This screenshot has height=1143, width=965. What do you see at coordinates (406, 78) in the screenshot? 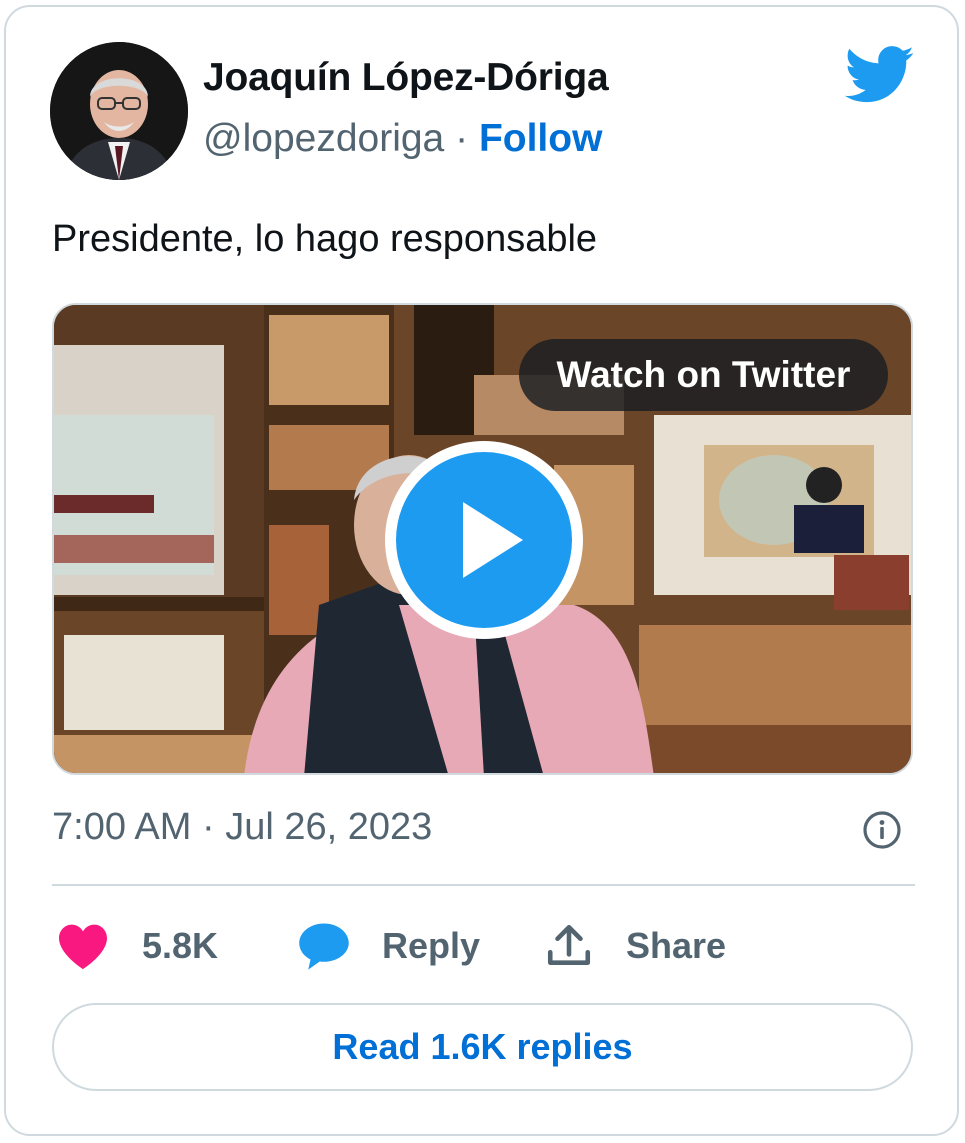
I see `author-name: Joaquín López-Dóriga` at bounding box center [406, 78].